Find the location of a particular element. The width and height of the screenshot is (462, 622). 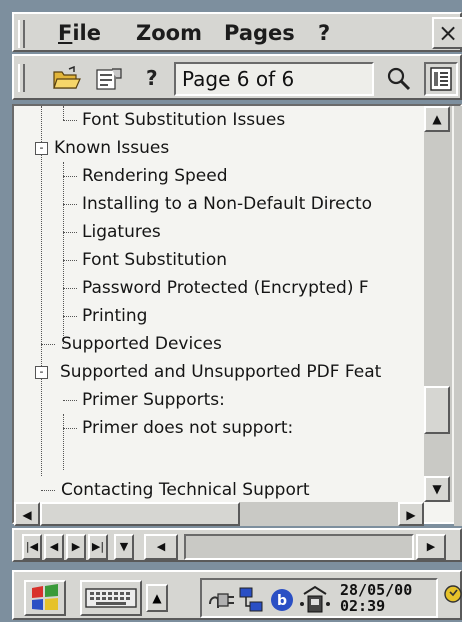

tree-item-rendering-speed: Rendering Speed is located at coordinates (145, 176).